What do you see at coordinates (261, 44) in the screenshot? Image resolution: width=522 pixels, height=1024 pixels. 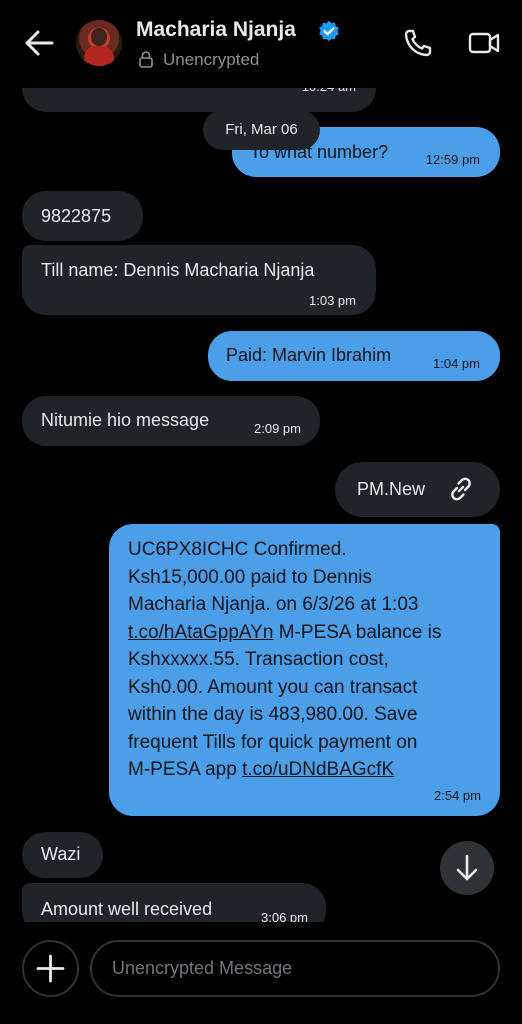 I see `chat-header: Macharia Njanja Unencrypted` at bounding box center [261, 44].